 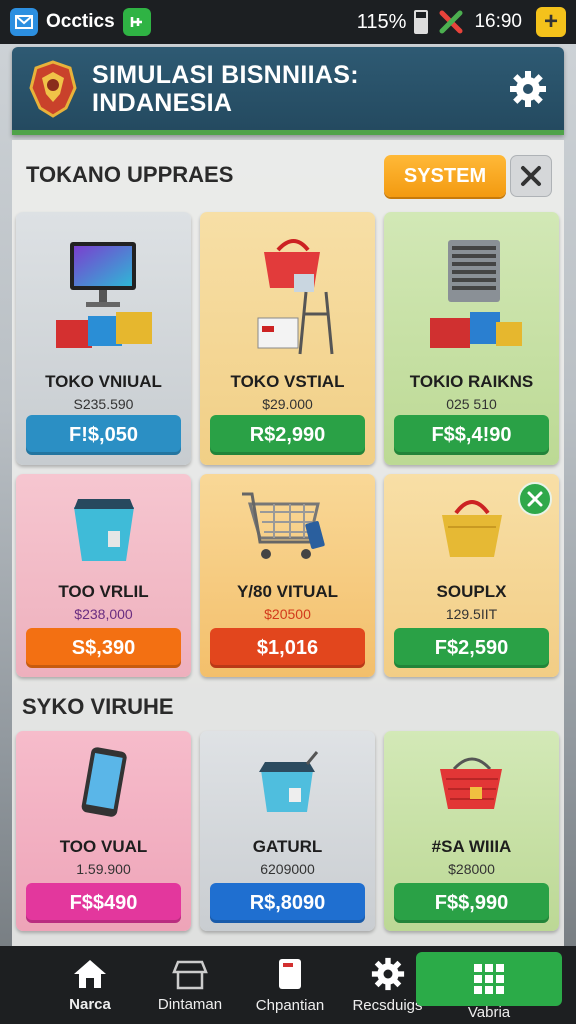 What do you see at coordinates (471, 381) in the screenshot?
I see `card-name: TOKIO RAIKNS` at bounding box center [471, 381].